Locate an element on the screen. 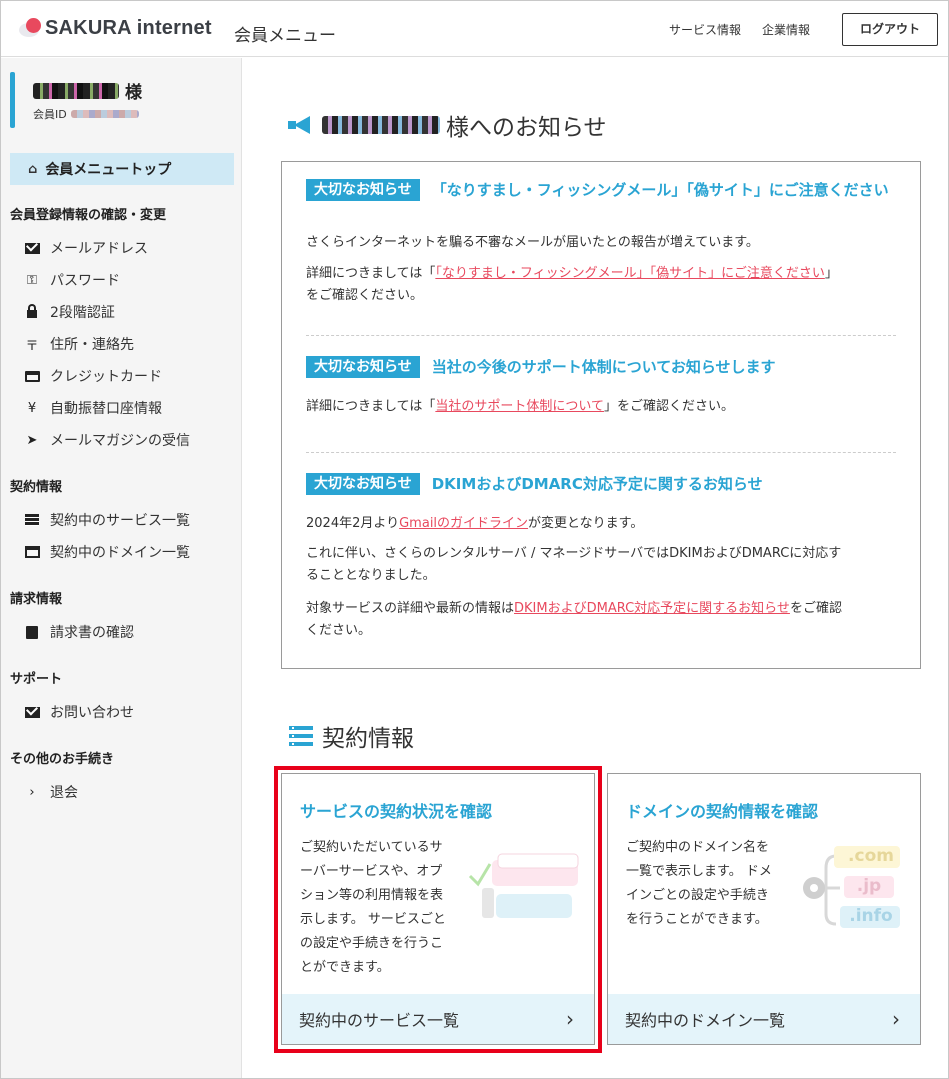  card-title: サービスの契約状況を確認 is located at coordinates (396, 811).